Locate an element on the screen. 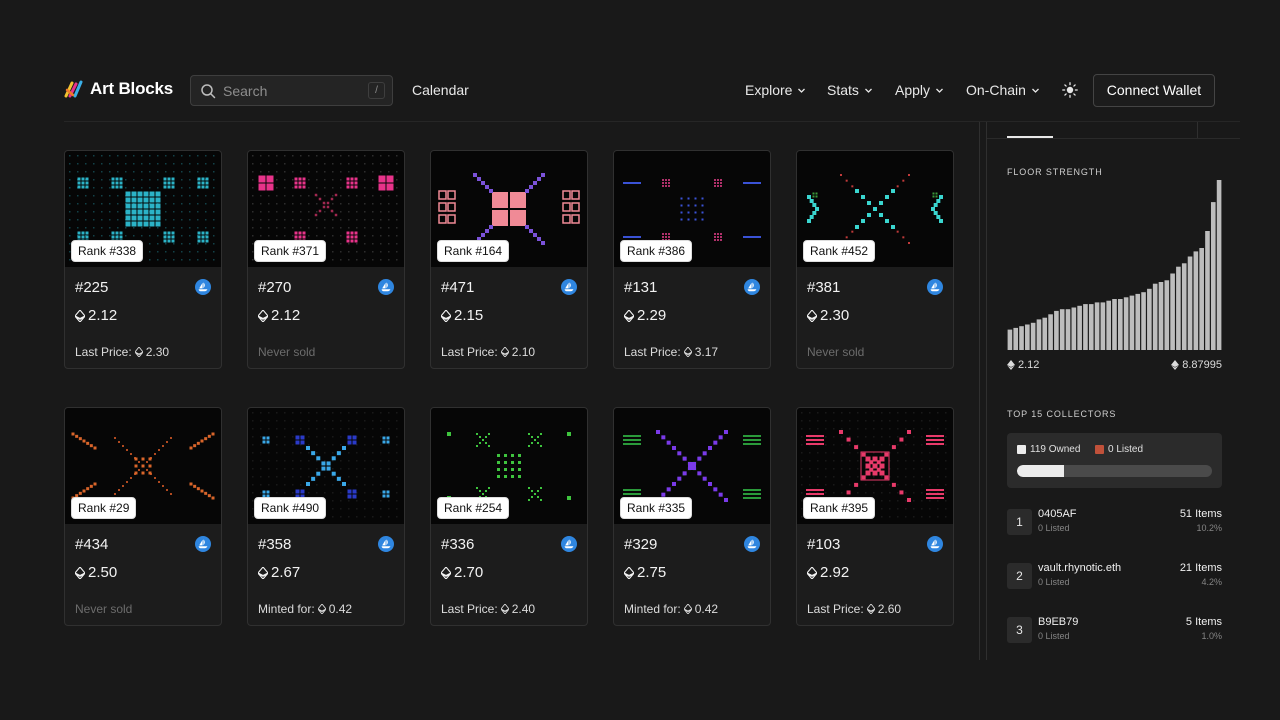 The height and width of the screenshot is (720, 1280). collector-name: vault.rhynotic.eth is located at coordinates (1079, 568).